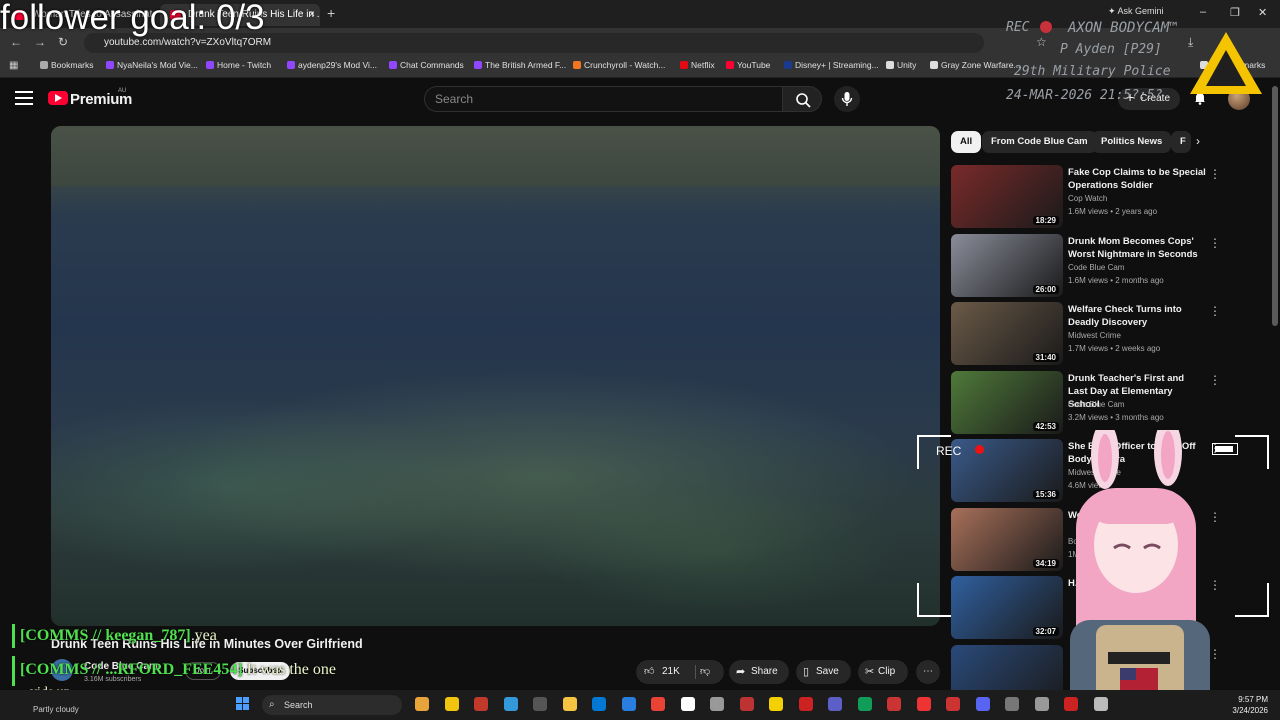  I want to click on bookmark-item: YouTube, so click(748, 65).